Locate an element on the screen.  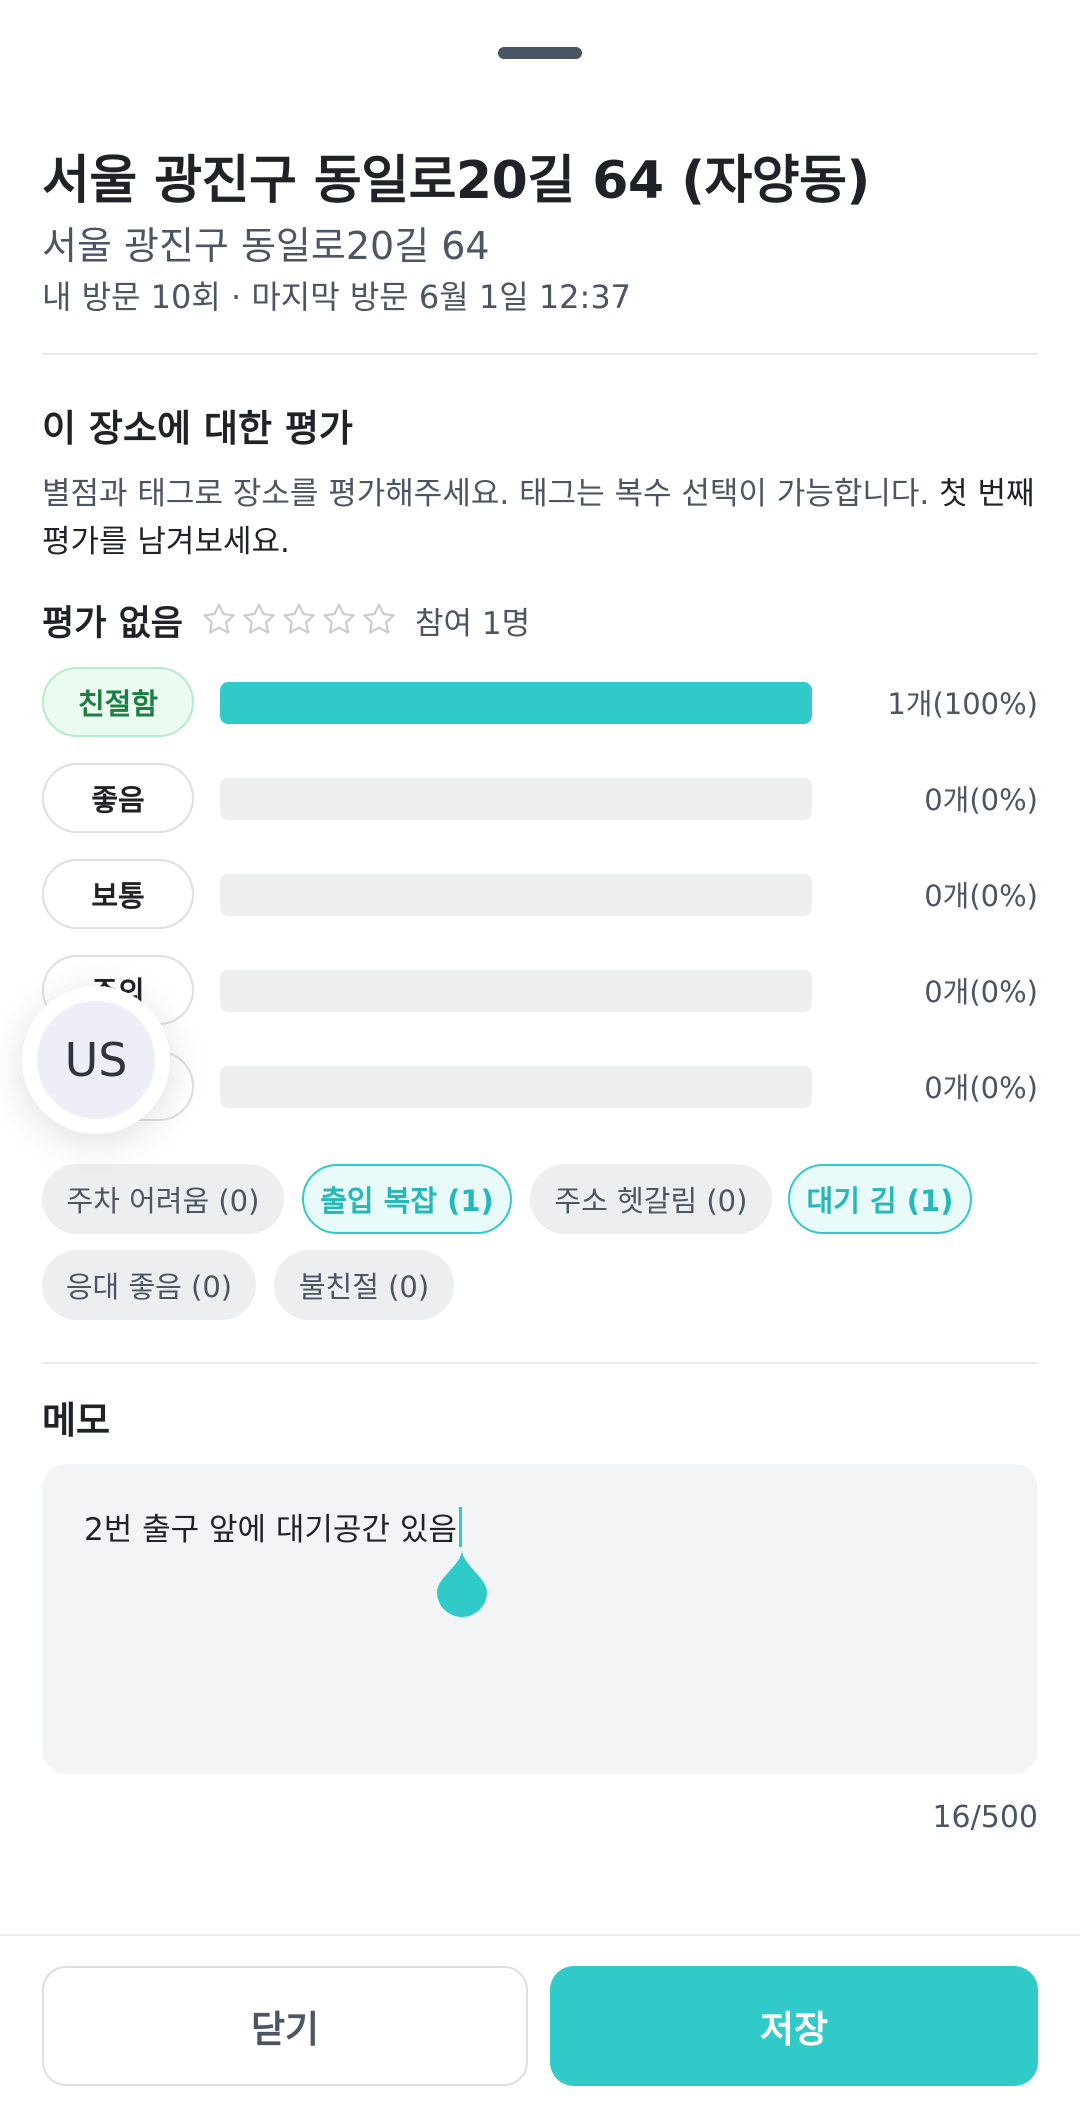
memo-text-line: 2번 출구 앞에 대기공간 있음 is located at coordinates (273, 1526).